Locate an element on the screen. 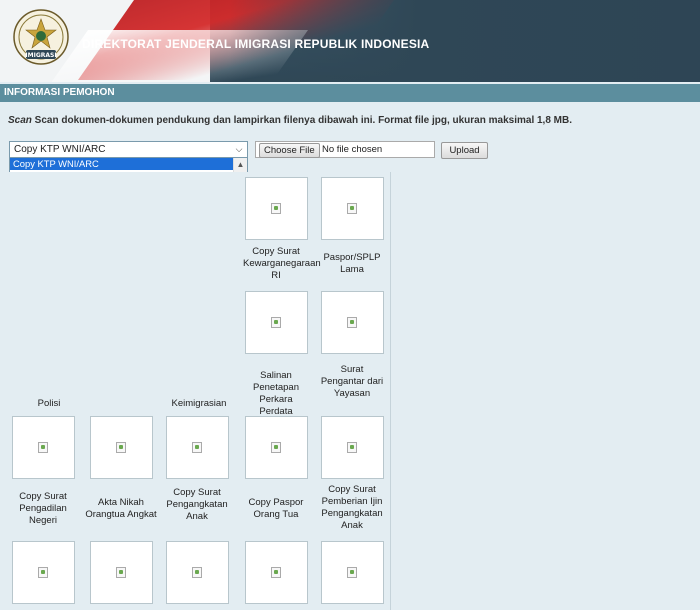 The height and width of the screenshot is (610, 700). imigrasi-logo: IMIGRASI is located at coordinates (41, 37).